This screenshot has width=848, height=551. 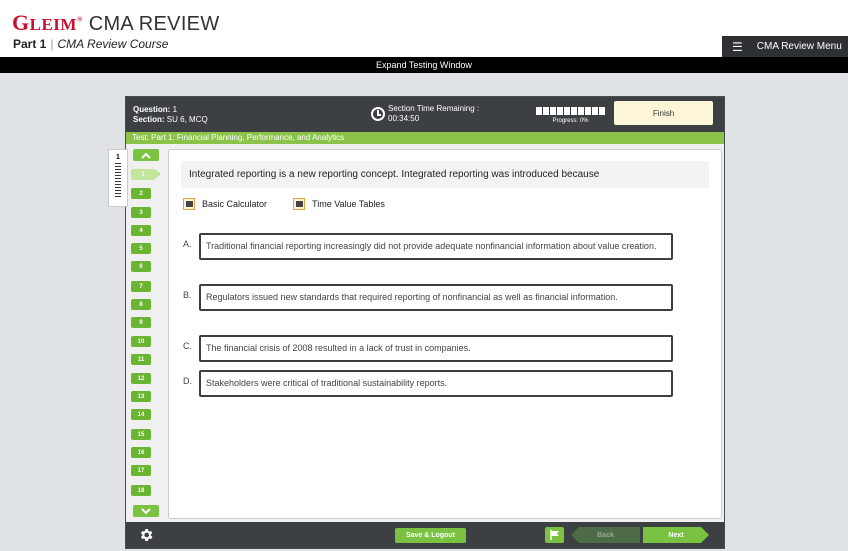 I want to click on nav-down-button, so click(x=146, y=511).